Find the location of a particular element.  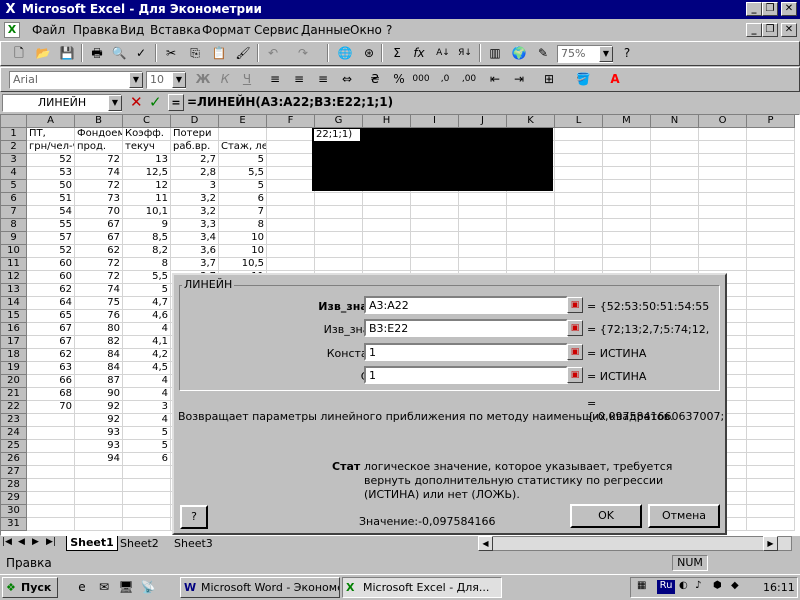

column-header: K is located at coordinates (531, 121).